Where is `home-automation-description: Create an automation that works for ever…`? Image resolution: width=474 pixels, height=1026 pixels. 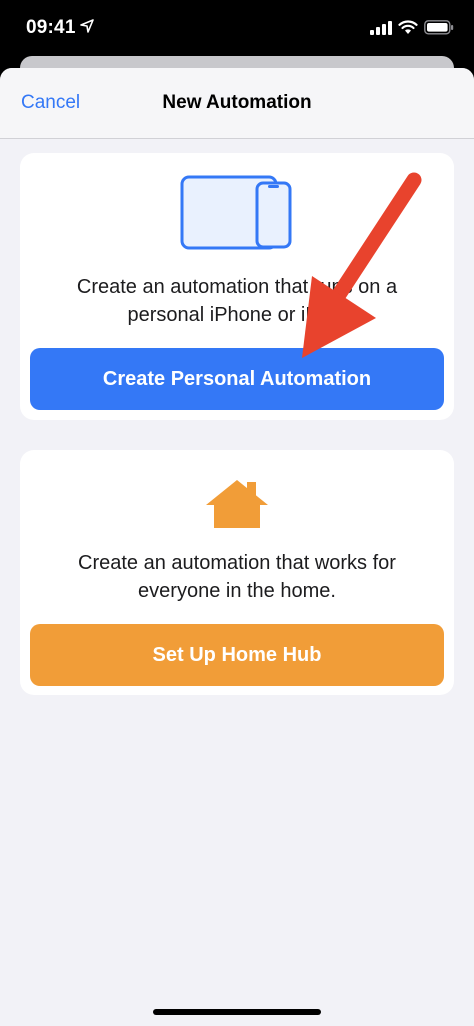
home-automation-description: Create an automation that works for ever… is located at coordinates (237, 577).